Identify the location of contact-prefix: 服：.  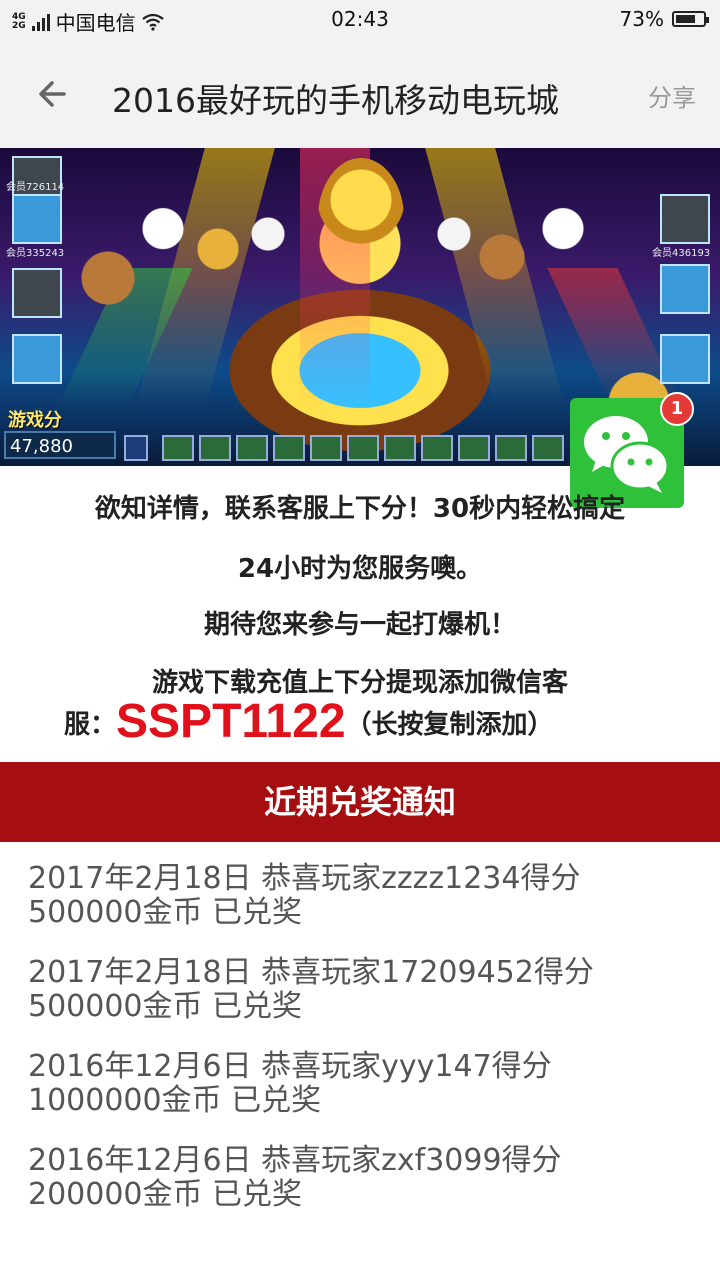
(90, 725).